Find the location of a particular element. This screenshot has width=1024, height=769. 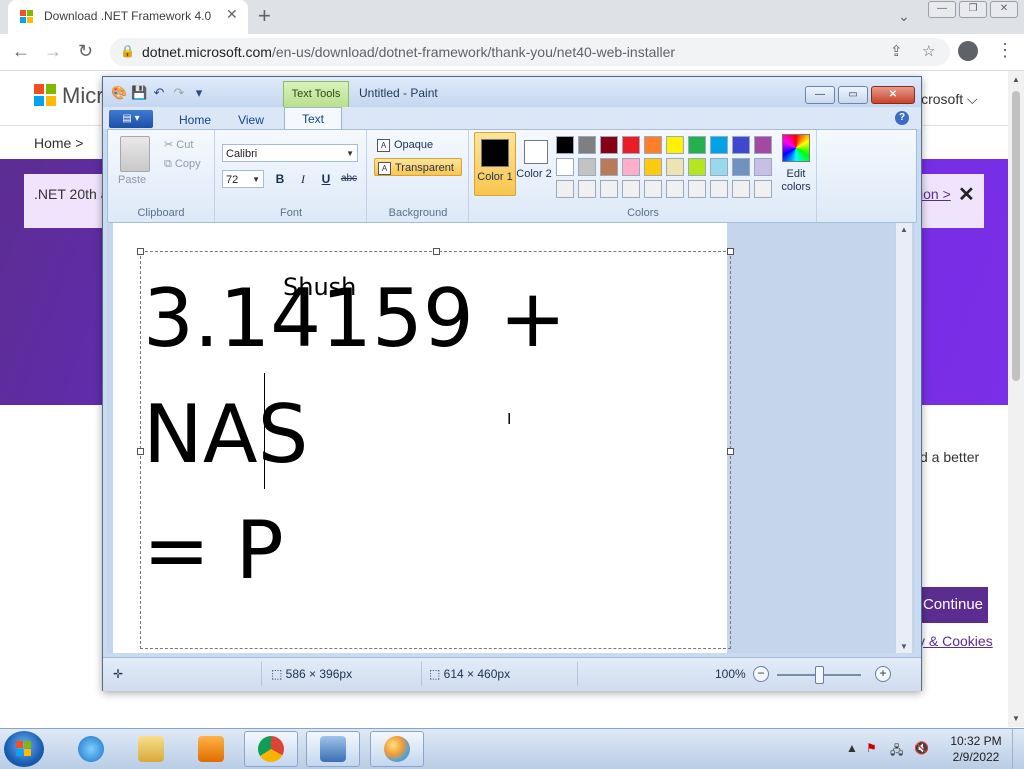

continue-button: Continue is located at coordinates (953, 605).